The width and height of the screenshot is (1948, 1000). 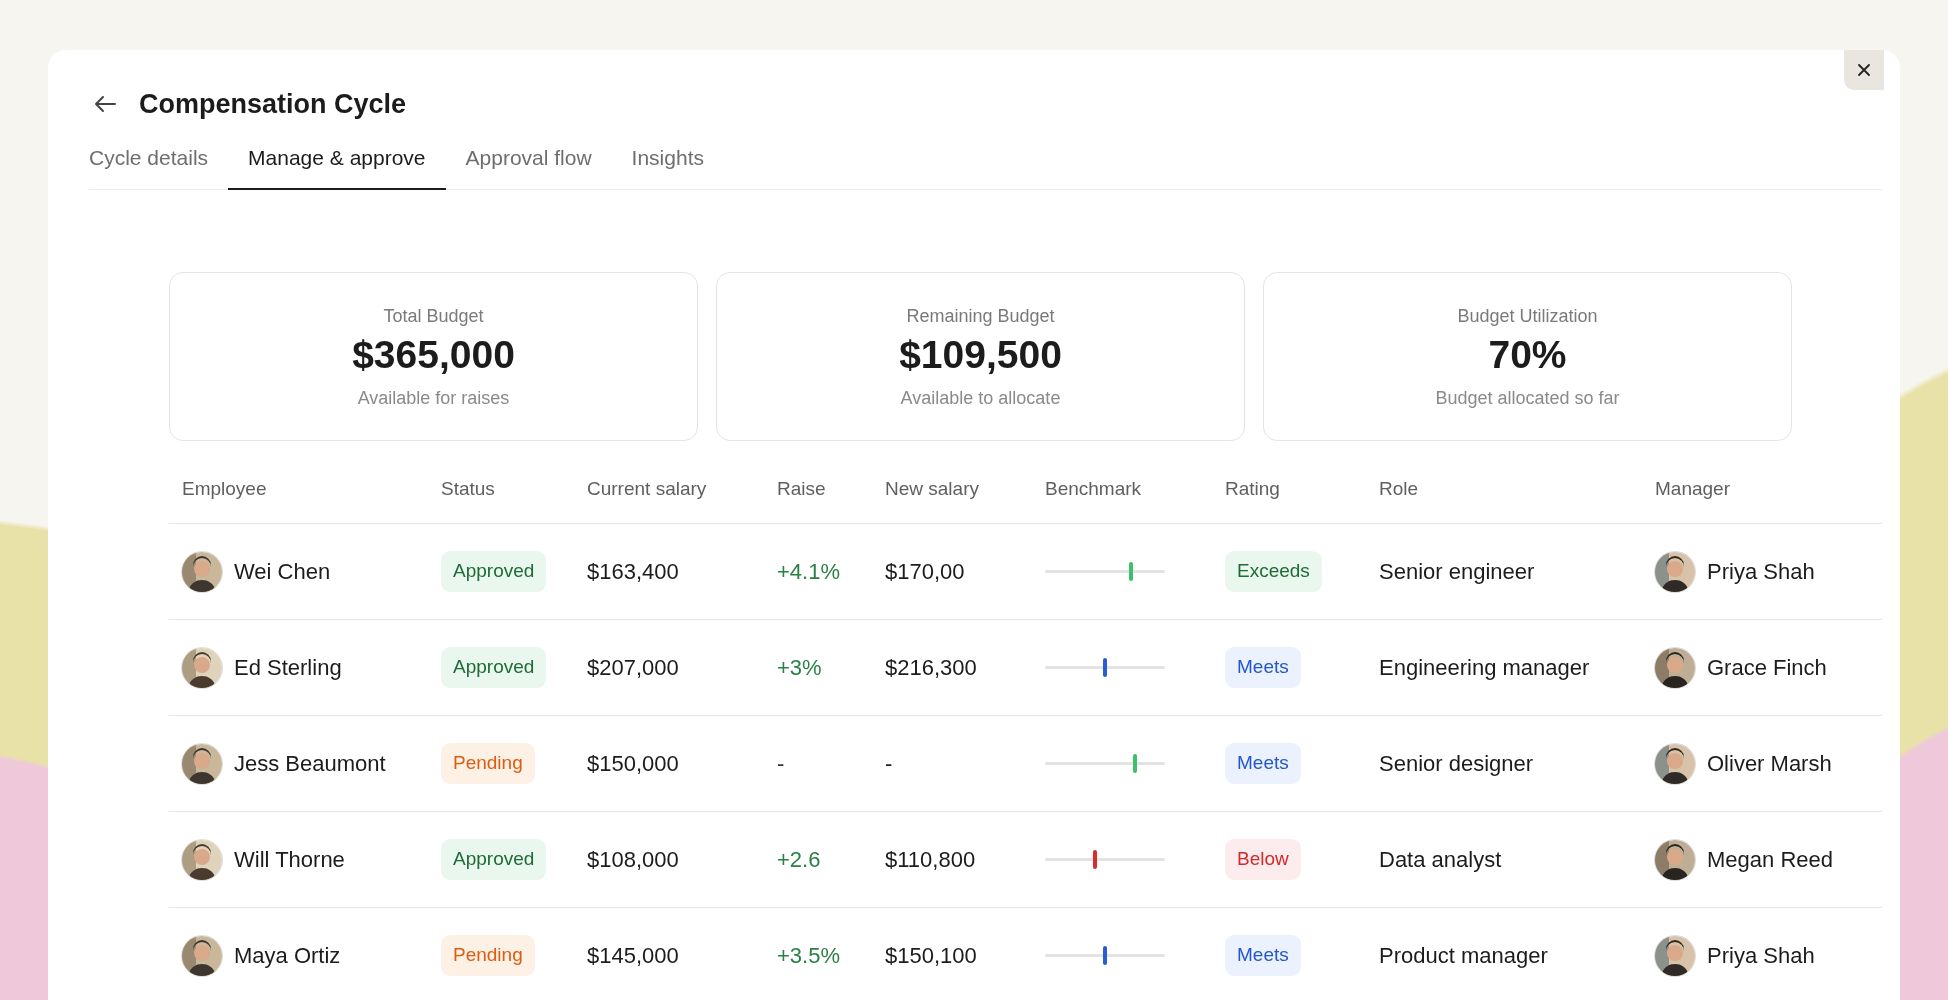 I want to click on rating-badge: Below, so click(x=1263, y=859).